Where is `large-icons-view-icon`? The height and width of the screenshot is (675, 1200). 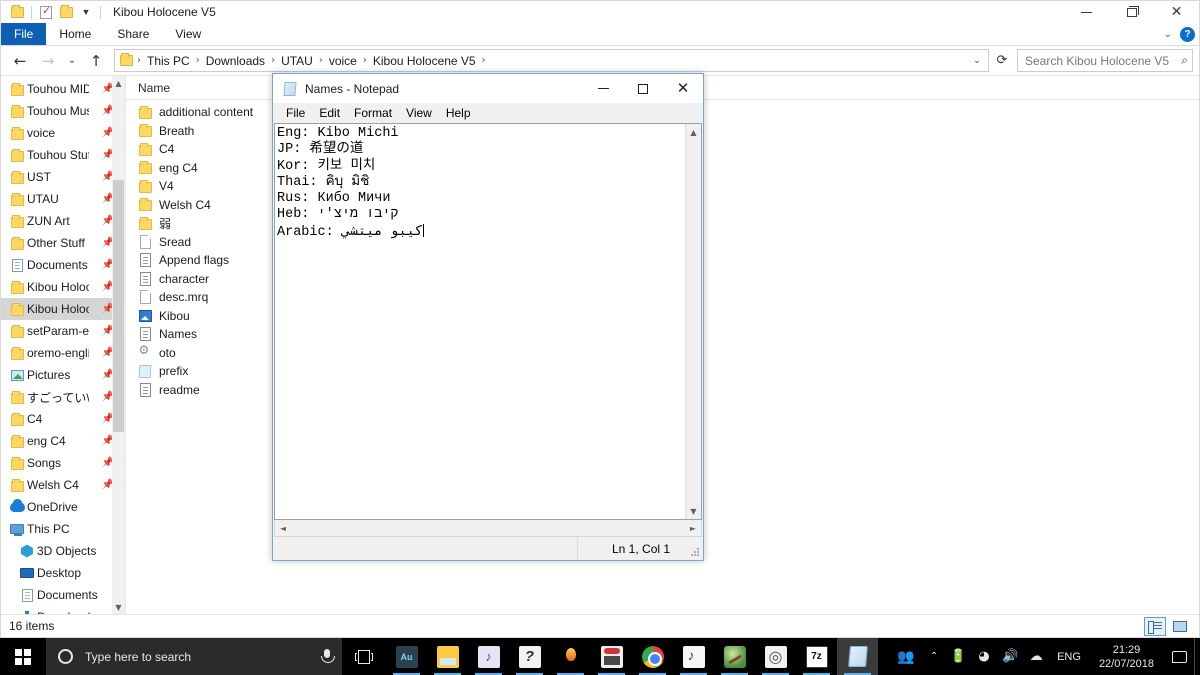
large-icons-view-icon is located at coordinates (1180, 626).